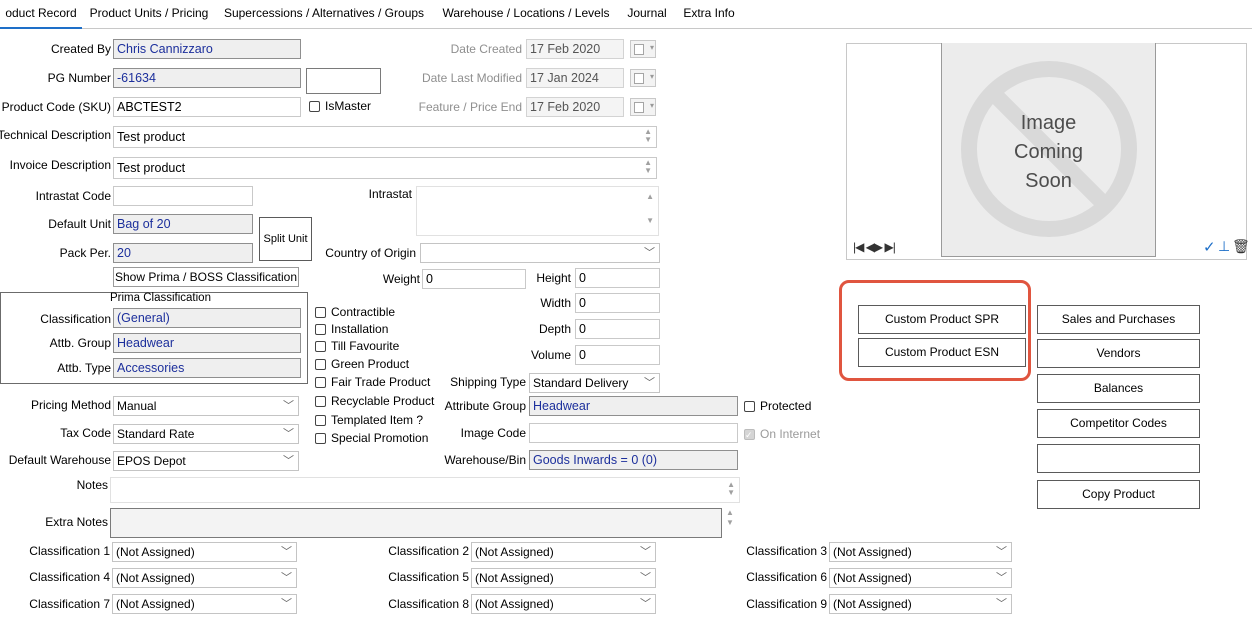 The width and height of the screenshot is (1252, 621). Describe the element at coordinates (360, 329) in the screenshot. I see `installation-label: Installation` at that location.